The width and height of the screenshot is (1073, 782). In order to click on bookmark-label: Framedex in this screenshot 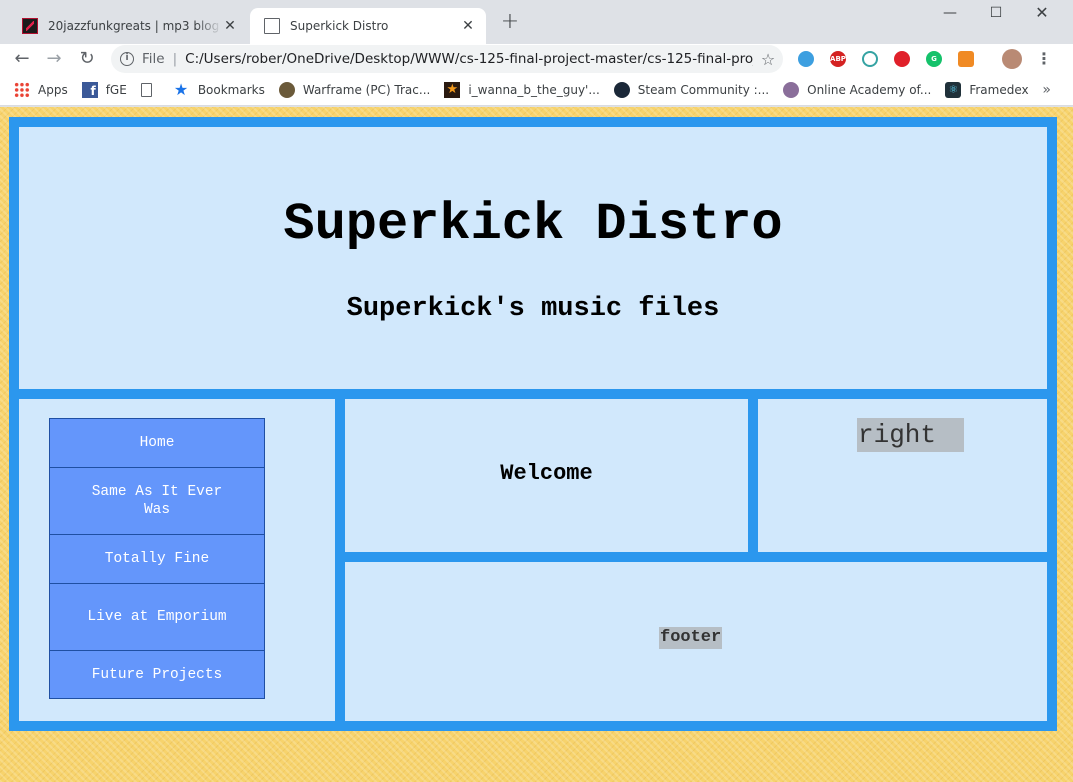, I will do `click(999, 89)`.